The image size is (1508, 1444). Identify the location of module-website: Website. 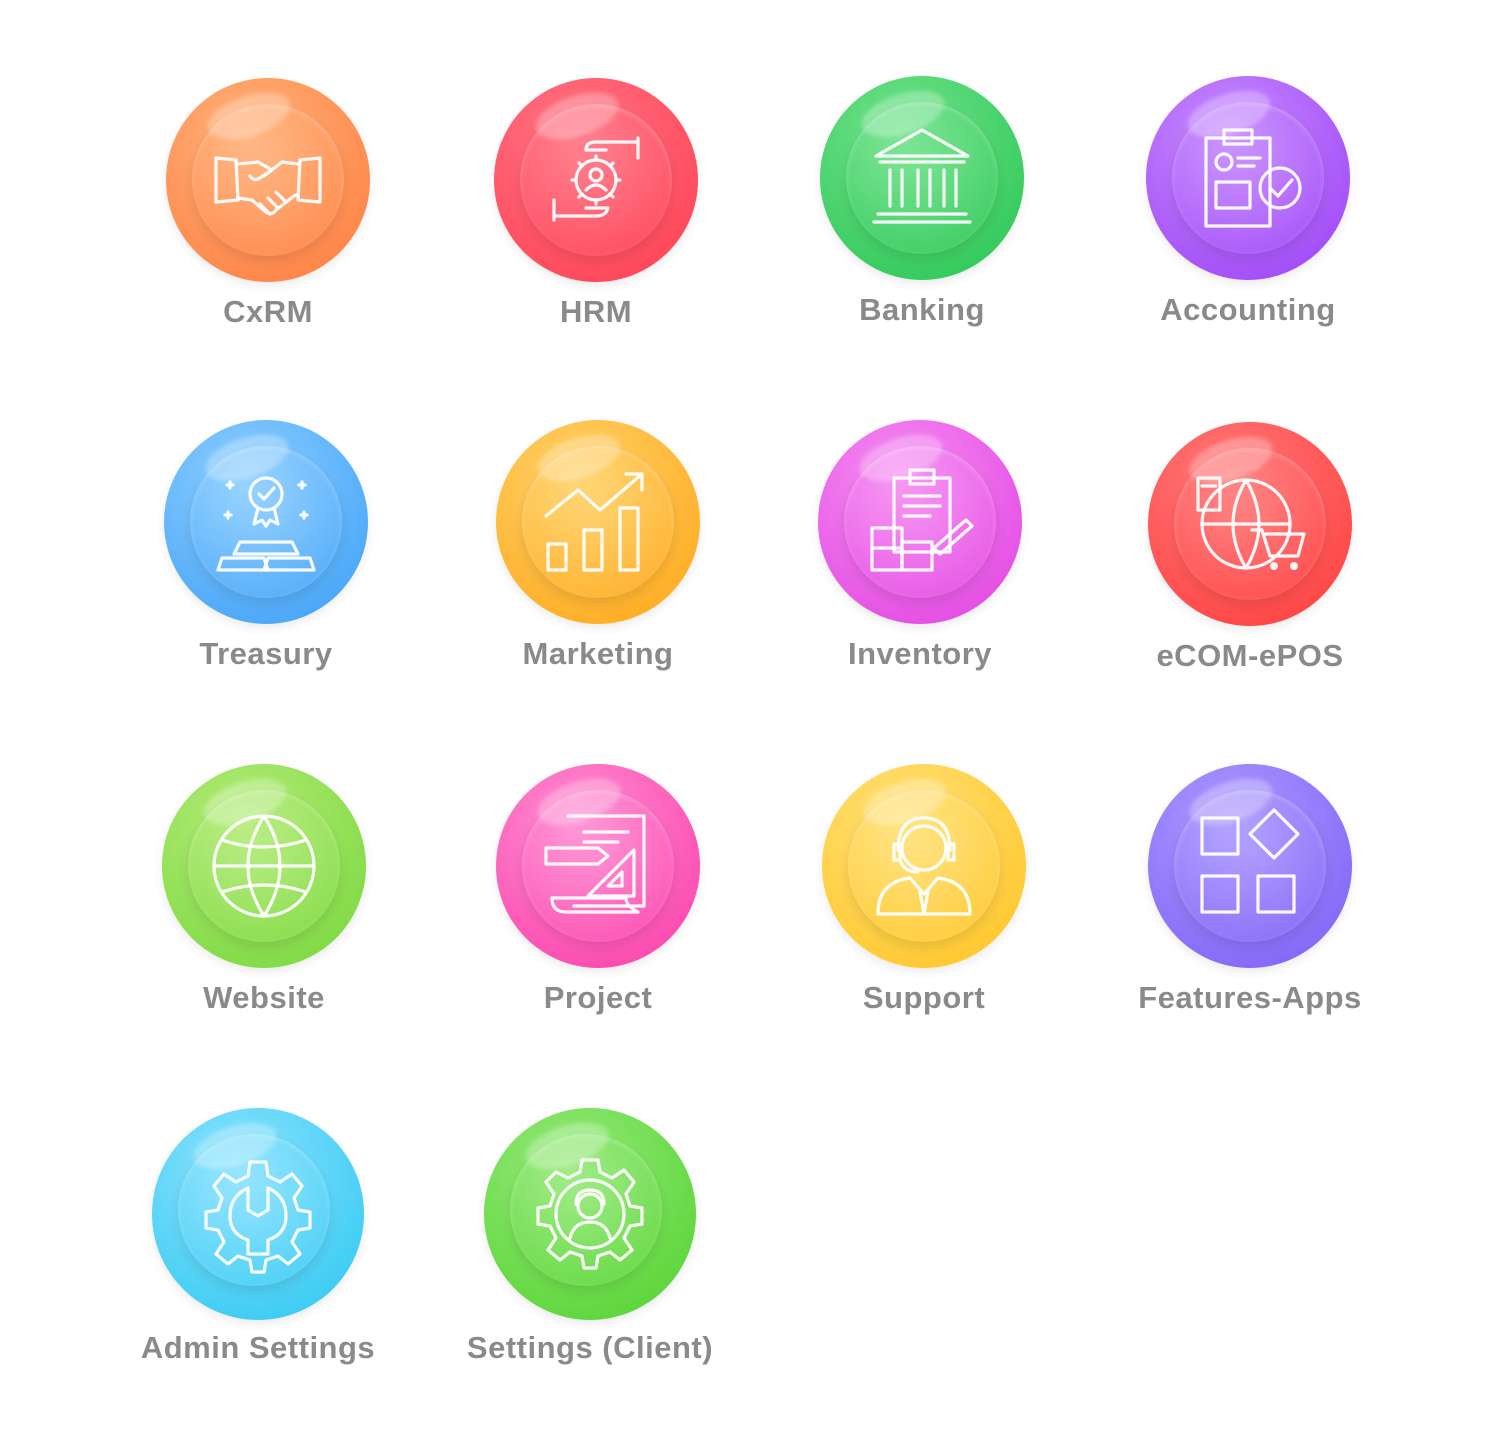
(264, 909).